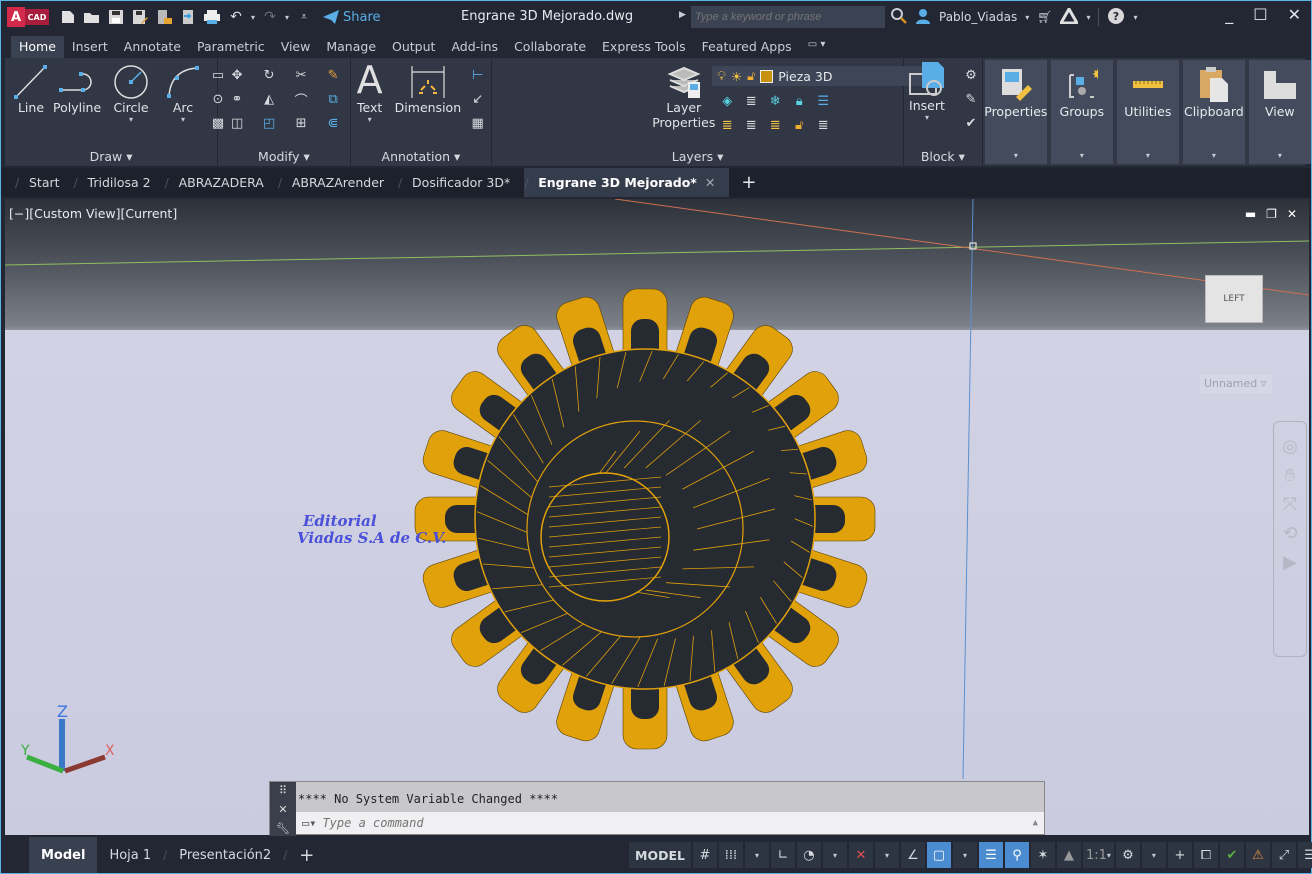 Image resolution: width=1312 pixels, height=874 pixels. I want to click on tab-parametric: Parametric, so click(231, 47).